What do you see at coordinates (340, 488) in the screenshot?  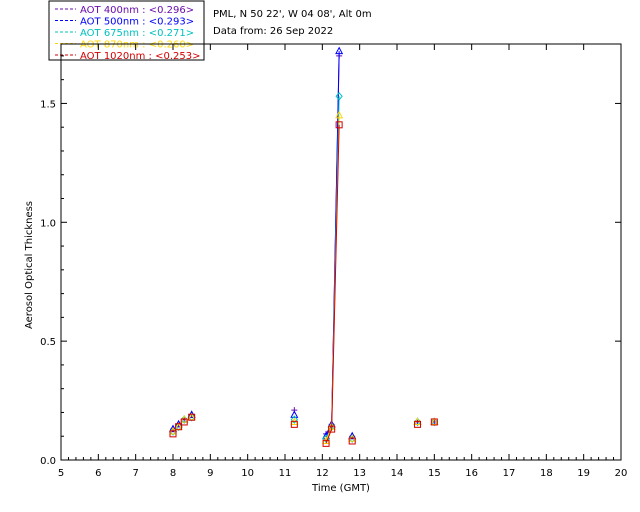 I see `x-axis-label: Time (GMT)` at bounding box center [340, 488].